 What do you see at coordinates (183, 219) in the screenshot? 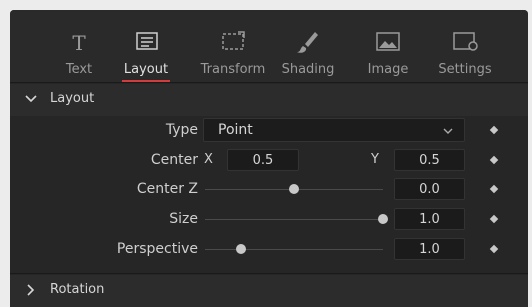
I see `size-label: Size` at bounding box center [183, 219].